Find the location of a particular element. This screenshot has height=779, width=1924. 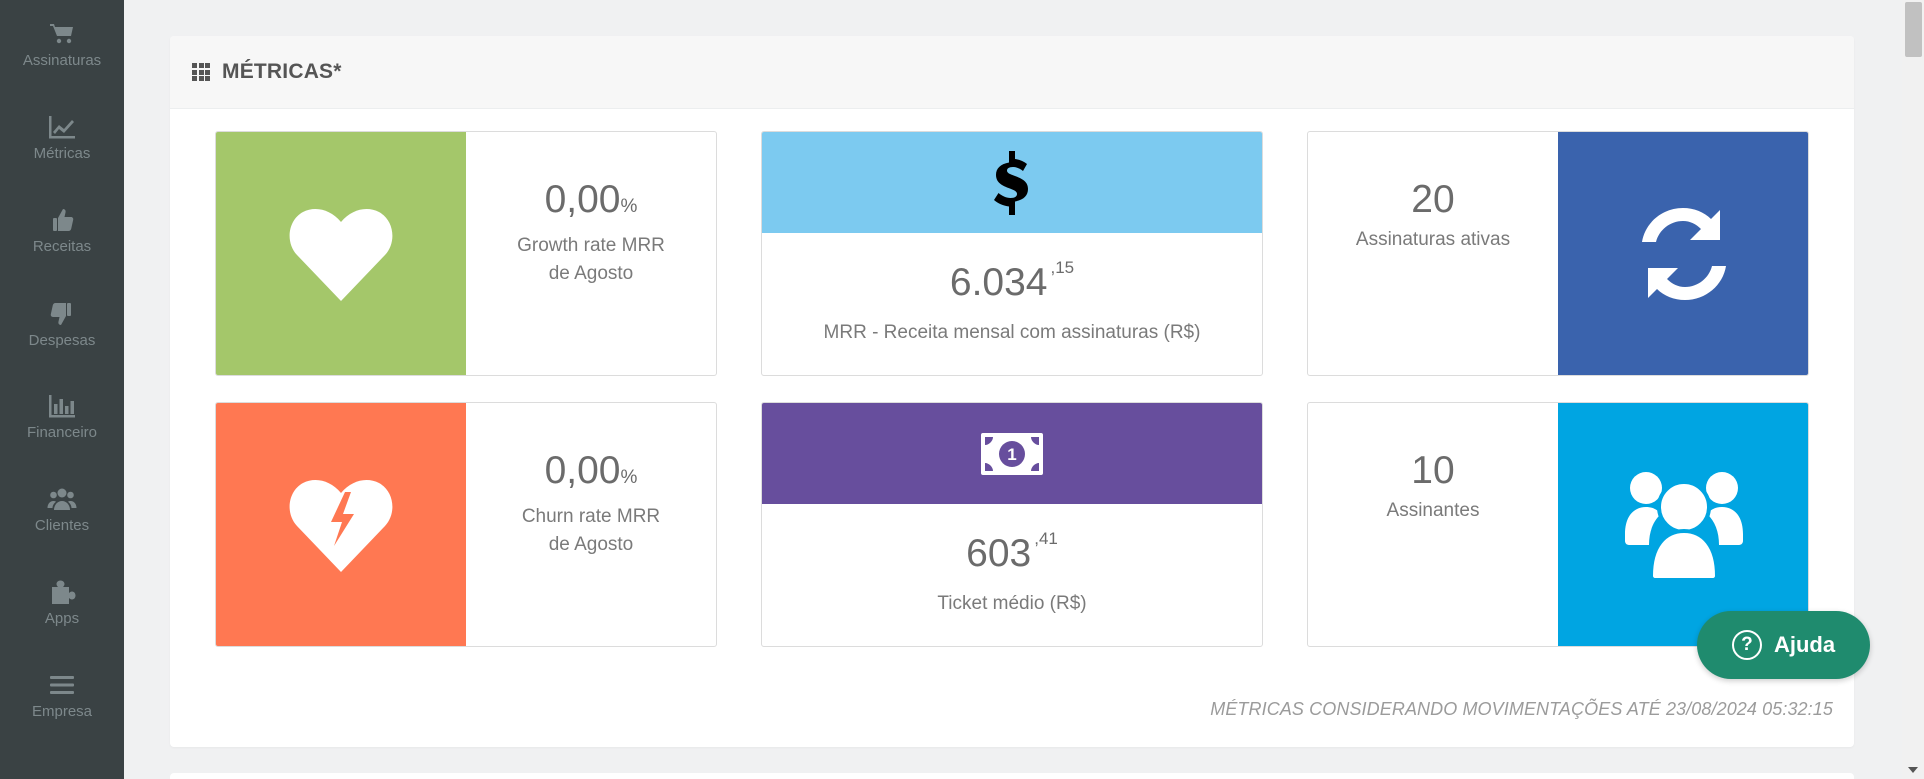

growth-rate-label-line2: de Agosto is located at coordinates (591, 273).